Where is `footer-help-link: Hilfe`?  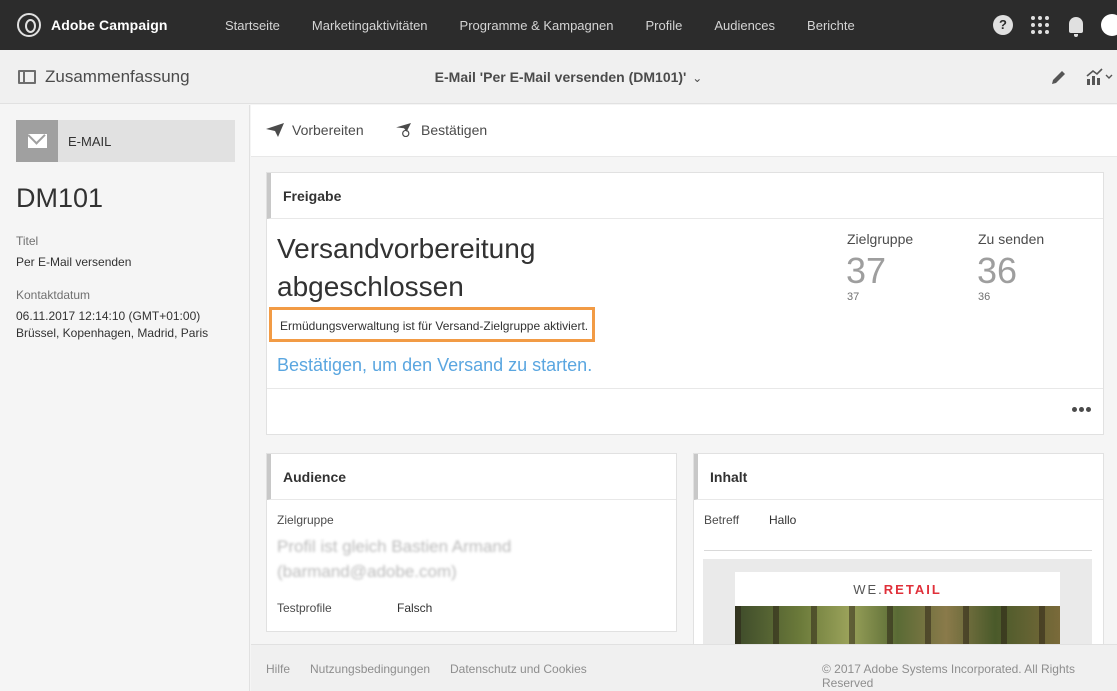 footer-help-link: Hilfe is located at coordinates (278, 669).